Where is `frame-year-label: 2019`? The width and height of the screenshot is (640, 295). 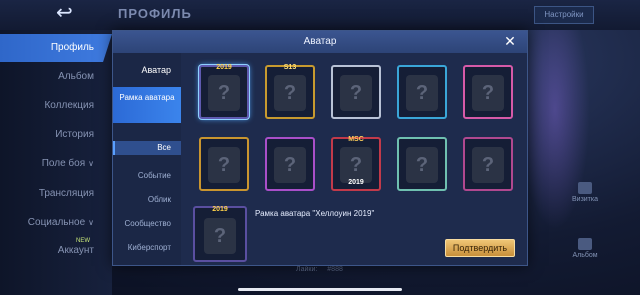
frame-year-label: 2019 is located at coordinates (356, 182).